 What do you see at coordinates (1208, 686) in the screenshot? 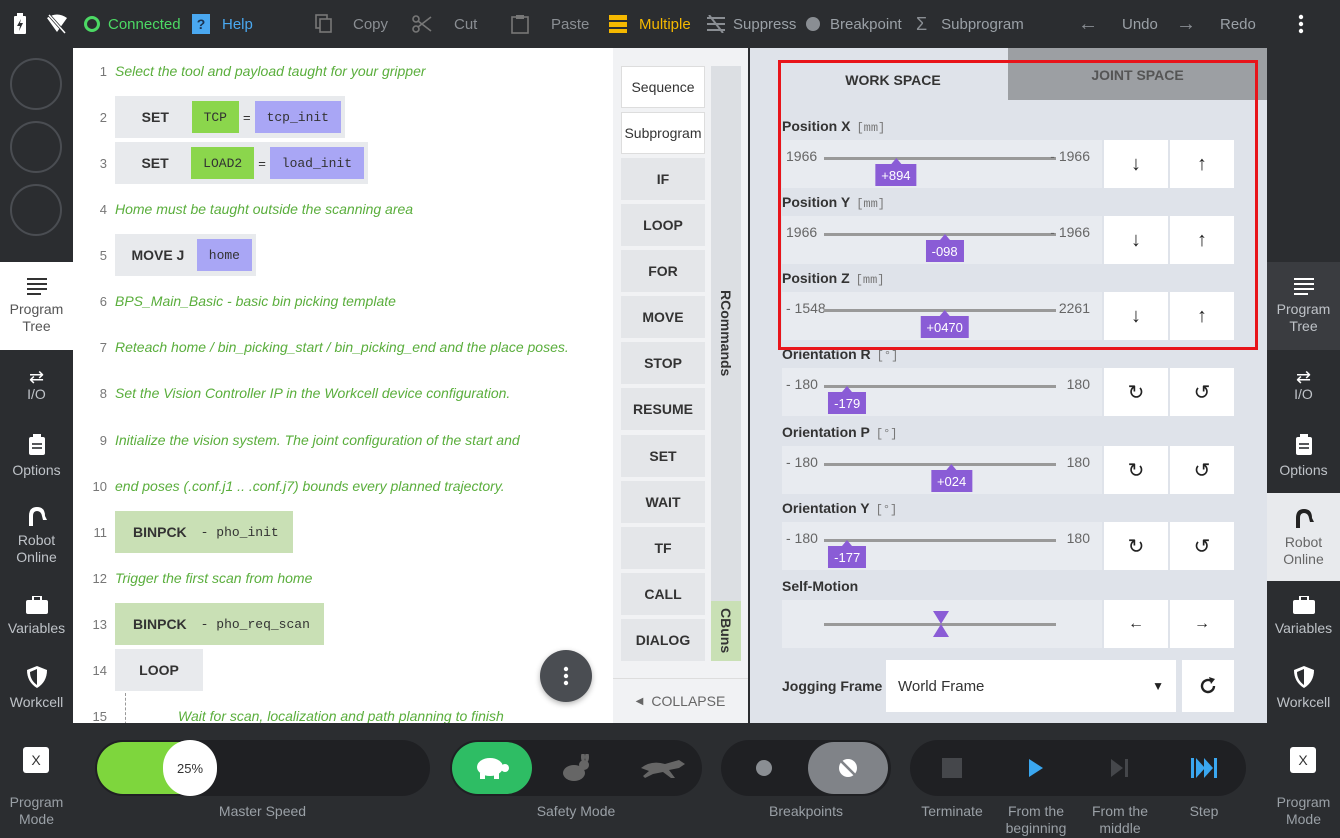
I see `refresh-button` at bounding box center [1208, 686].